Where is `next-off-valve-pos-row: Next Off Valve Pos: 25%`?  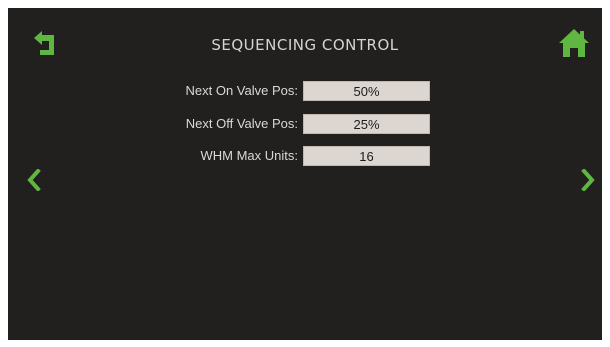
next-off-valve-pos-row: Next Off Valve Pos: 25% is located at coordinates (305, 124).